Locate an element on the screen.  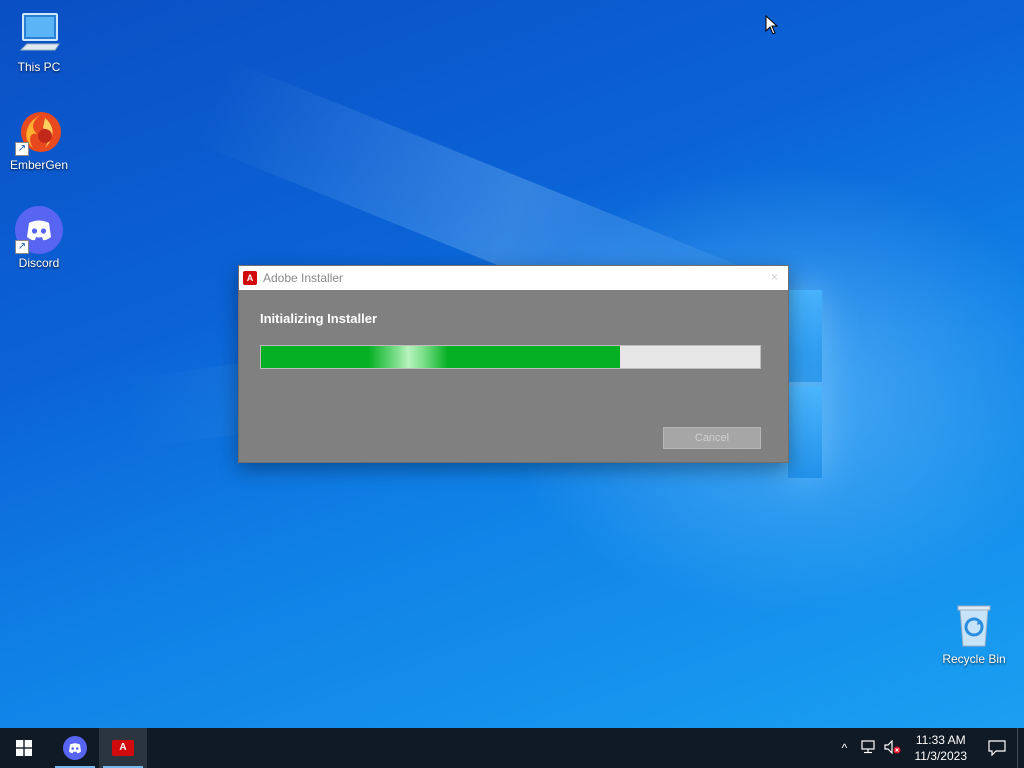
taskbar: A ^ 11:33 AM 11/3/2023 is located at coordinates (512, 748).